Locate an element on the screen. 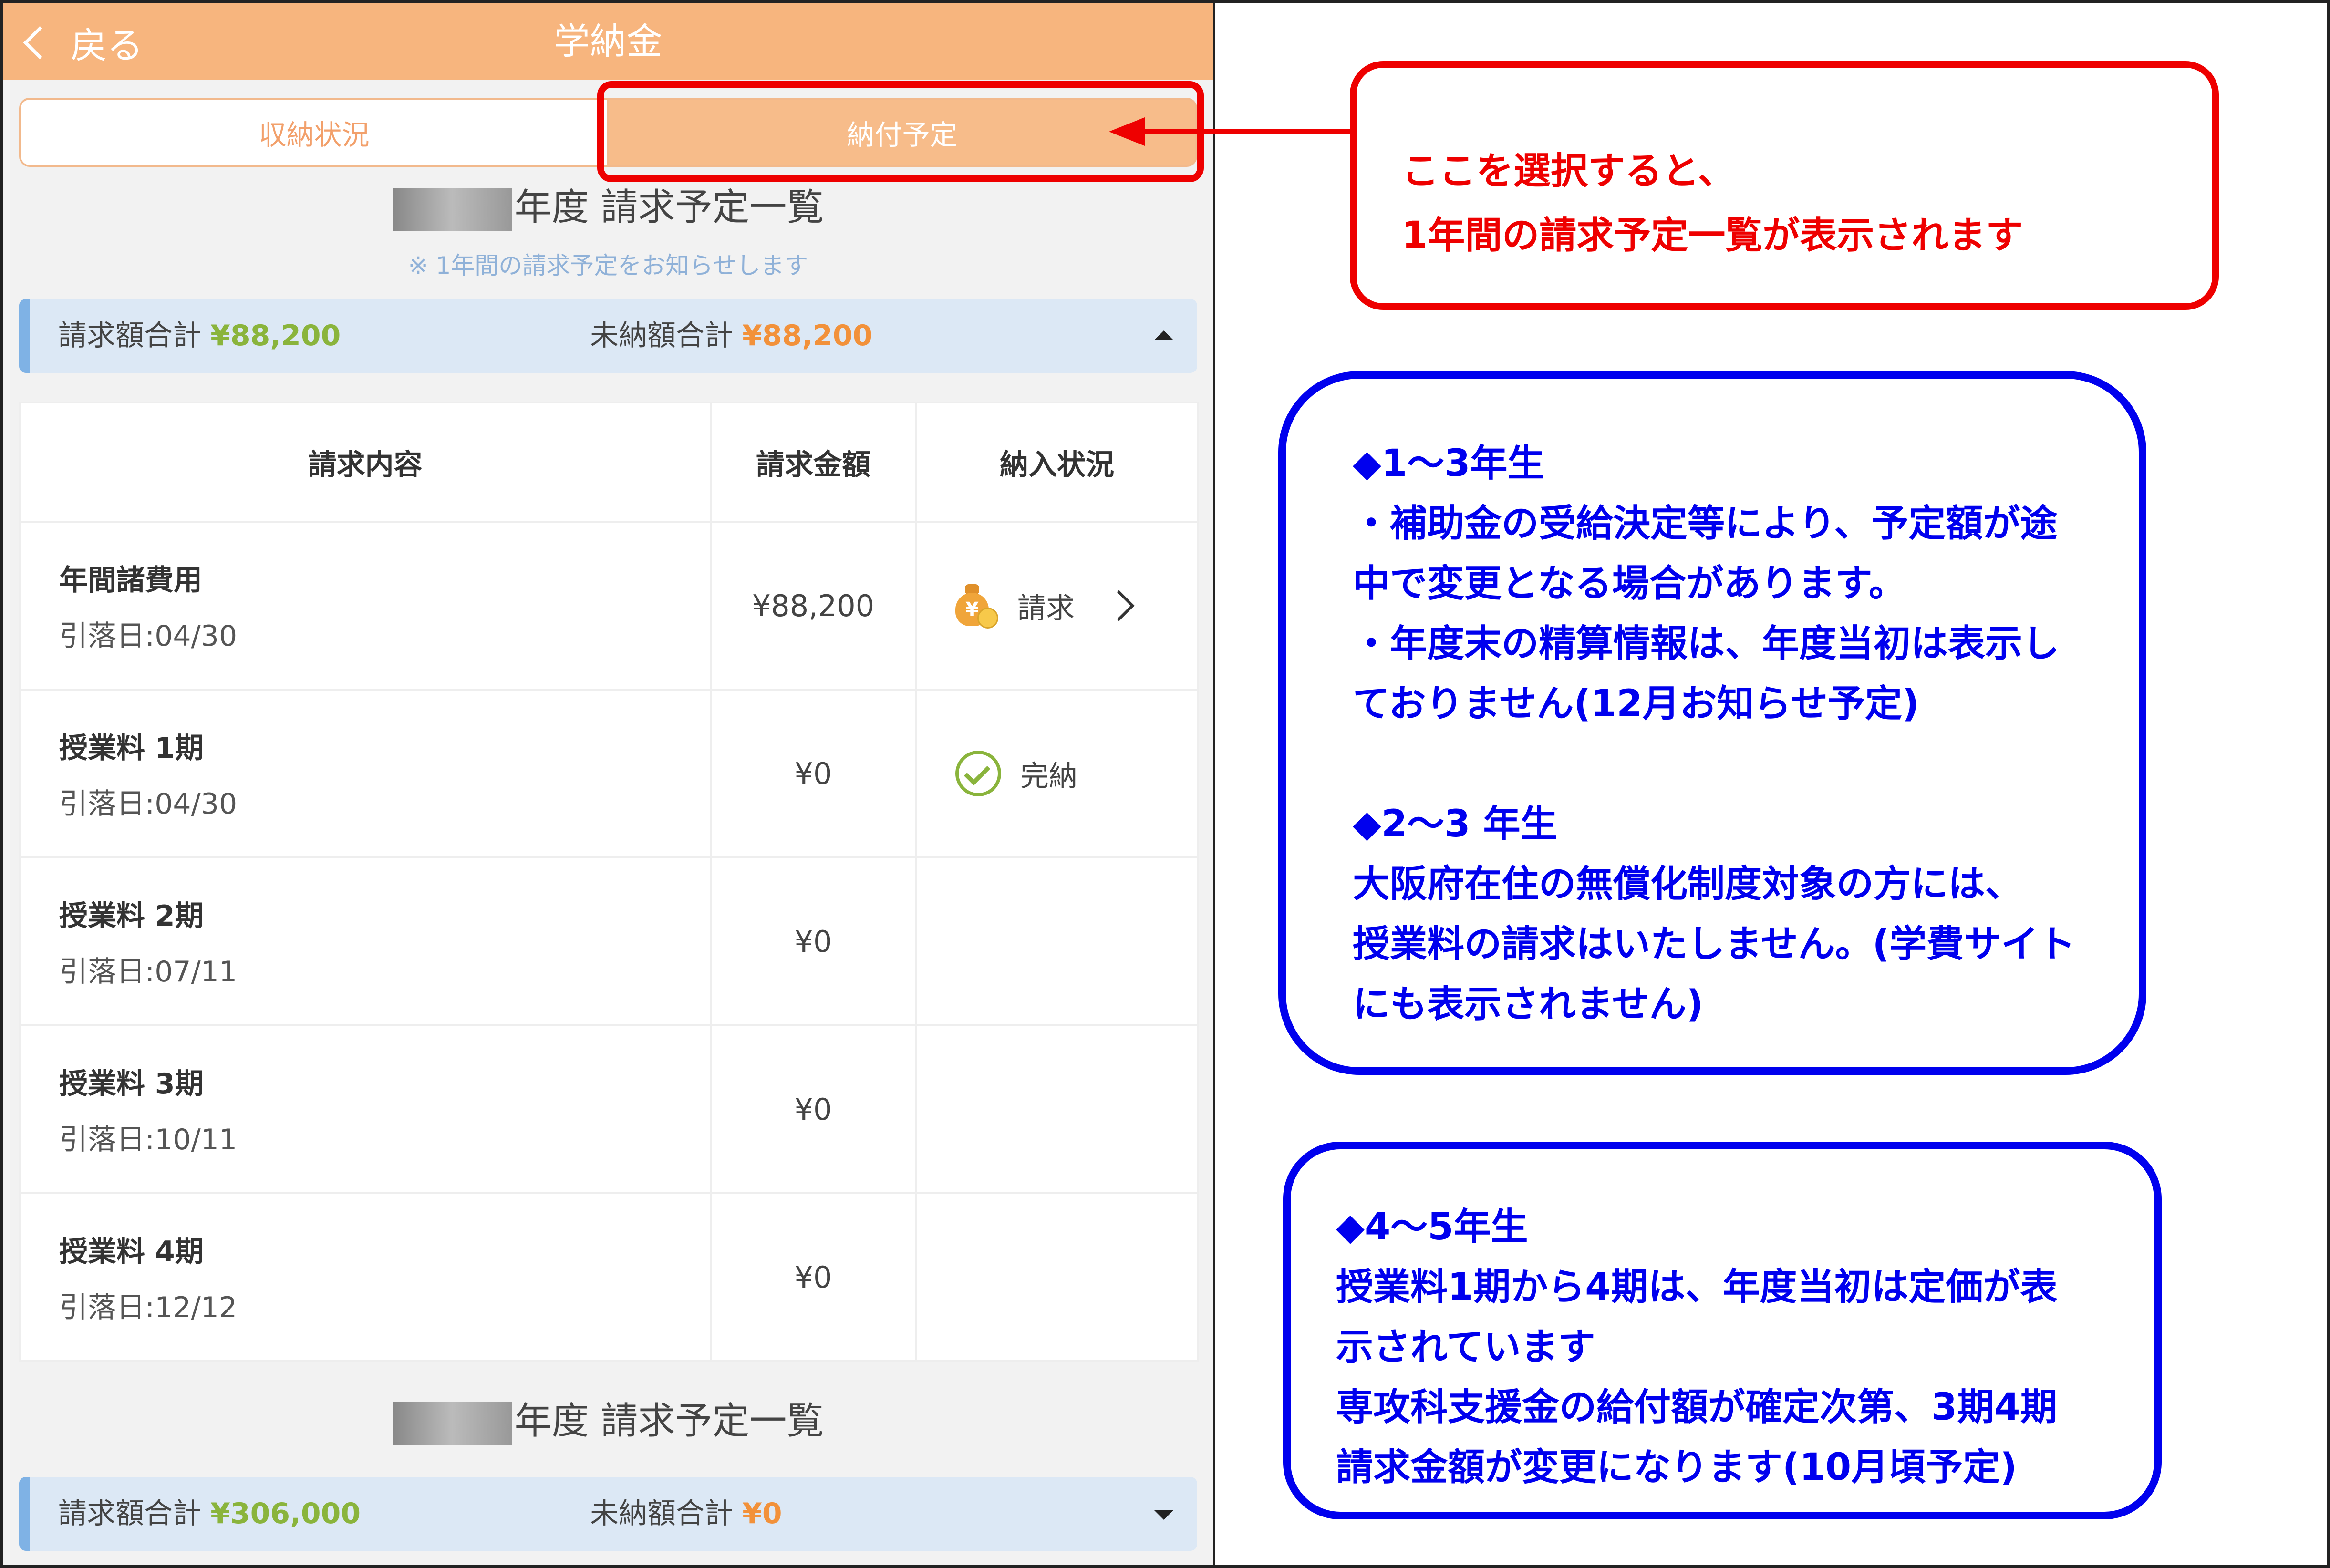  summary-bar-2: 請求額合計 ¥306,000 未納額合計 ¥0 is located at coordinates (608, 1514).